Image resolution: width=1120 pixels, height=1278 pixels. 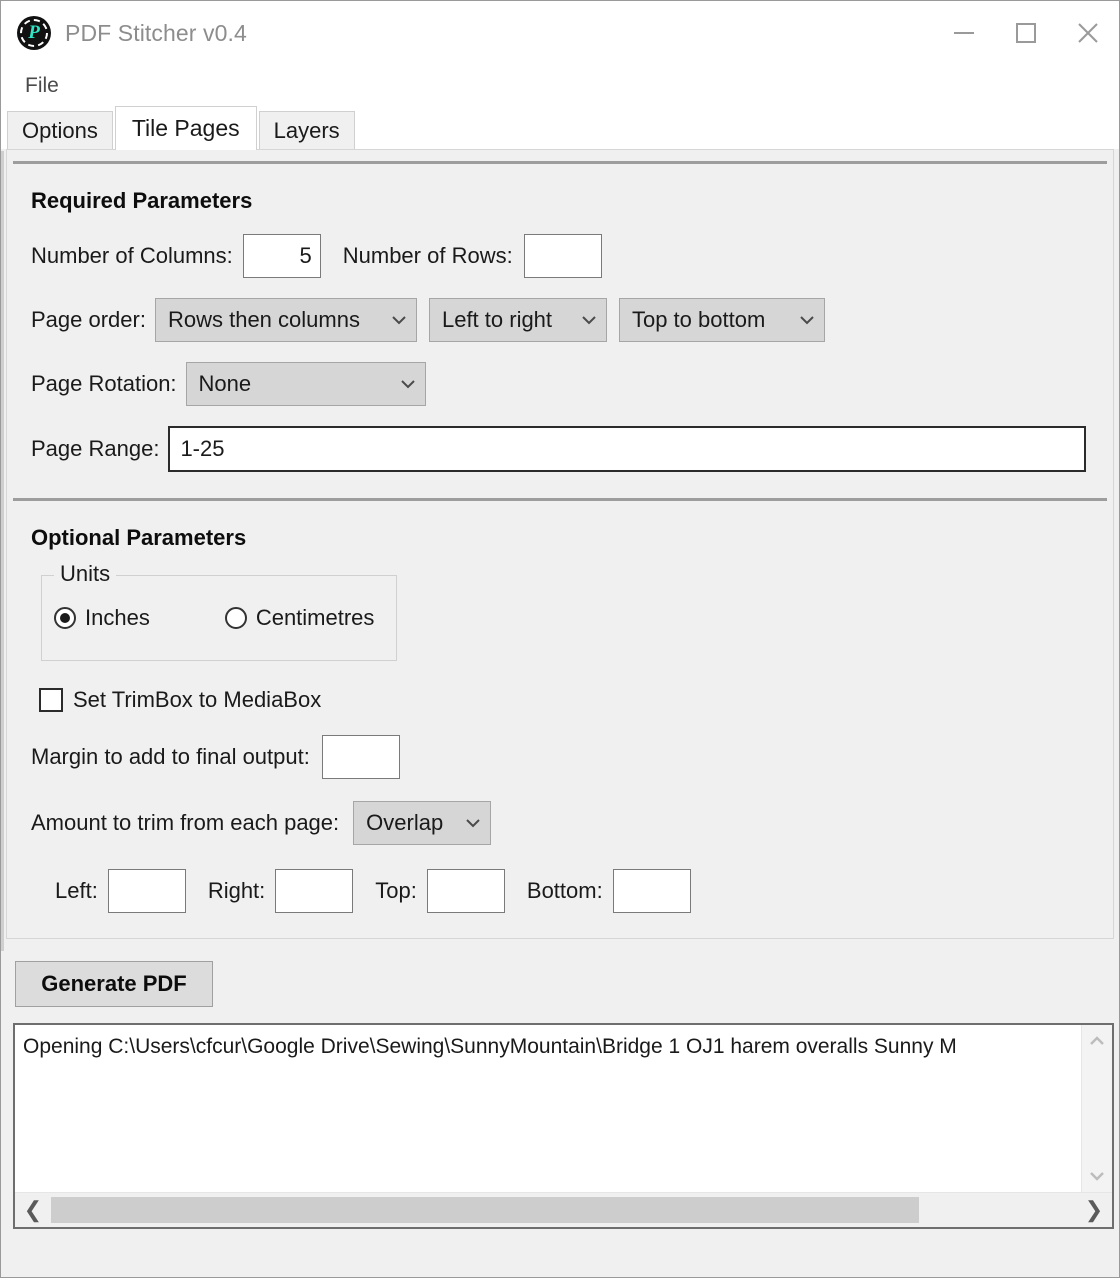 What do you see at coordinates (560, 128) in the screenshot?
I see `tab-strip: Options Tile Pages Layers` at bounding box center [560, 128].